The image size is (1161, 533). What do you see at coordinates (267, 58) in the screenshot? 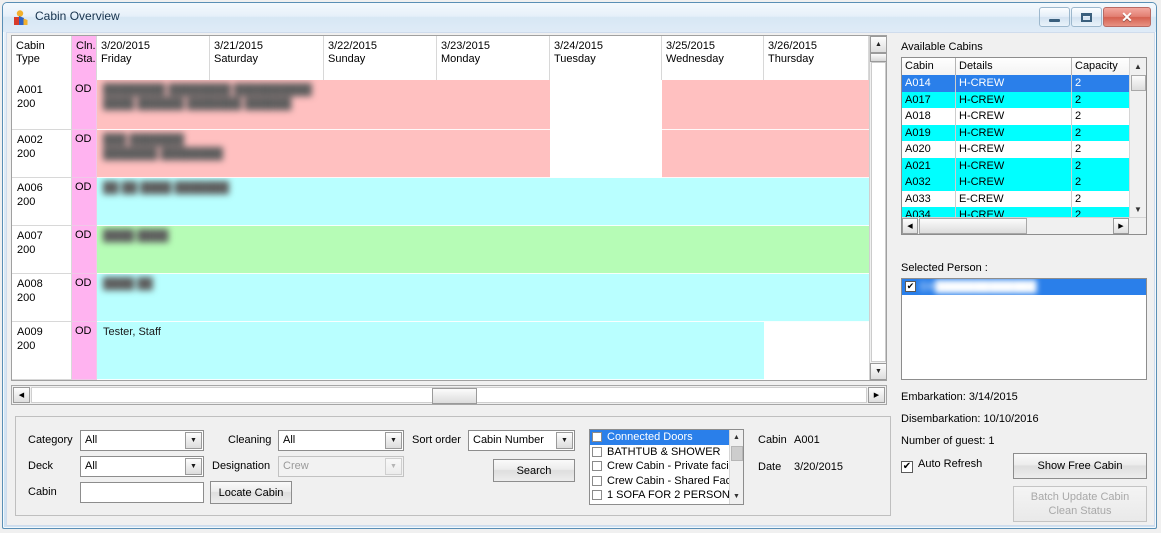
I see `grid-column-header: 3/21/2015 Saturday` at bounding box center [267, 58].